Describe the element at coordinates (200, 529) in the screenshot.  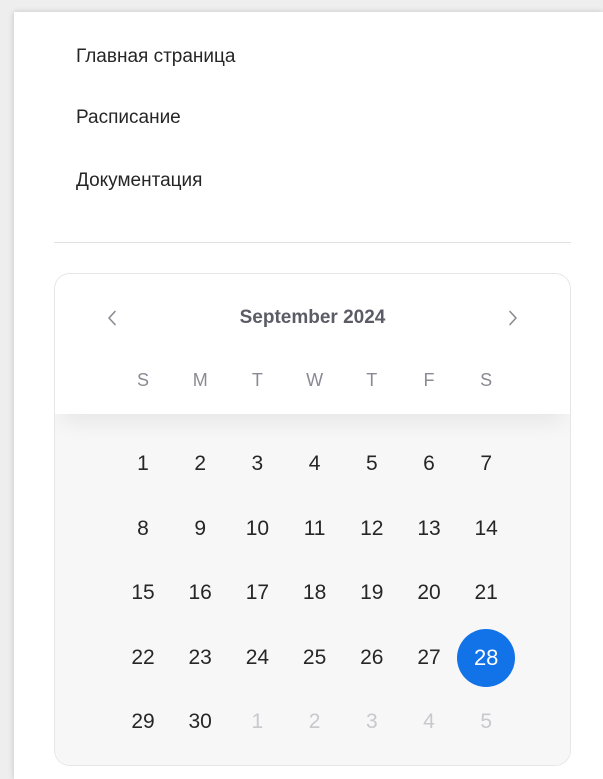
I see `day-cell: 9` at that location.